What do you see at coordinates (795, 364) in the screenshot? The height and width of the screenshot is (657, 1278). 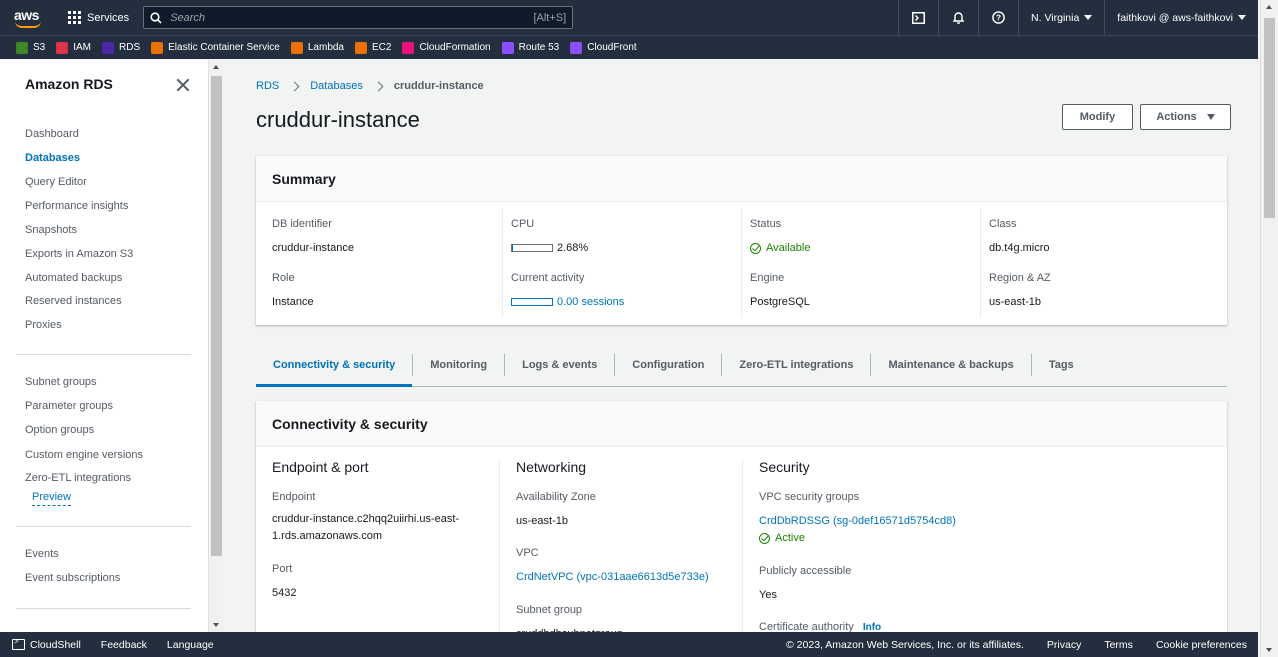 I see `tab-zero-etl-integrations: Zero-ETL integrations` at bounding box center [795, 364].